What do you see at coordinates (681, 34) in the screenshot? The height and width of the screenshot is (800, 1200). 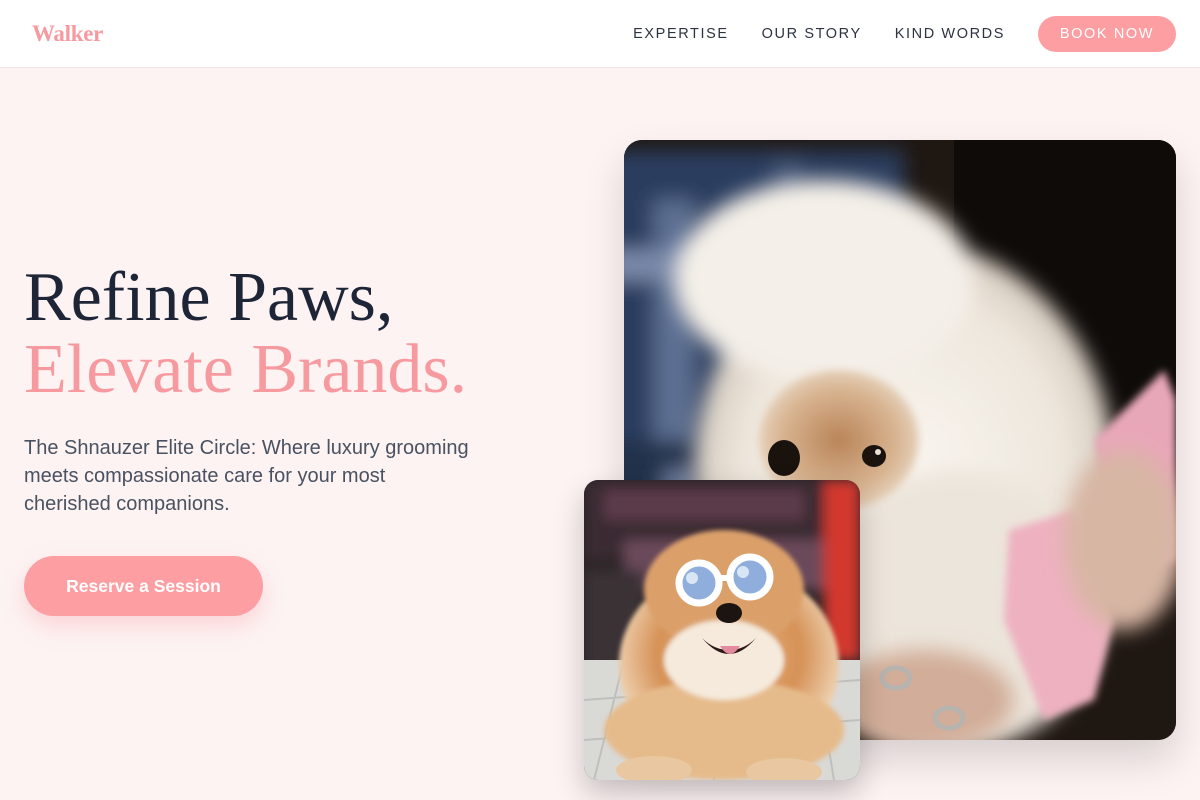 I see `nav-link-expertise: EXPERTISE` at bounding box center [681, 34].